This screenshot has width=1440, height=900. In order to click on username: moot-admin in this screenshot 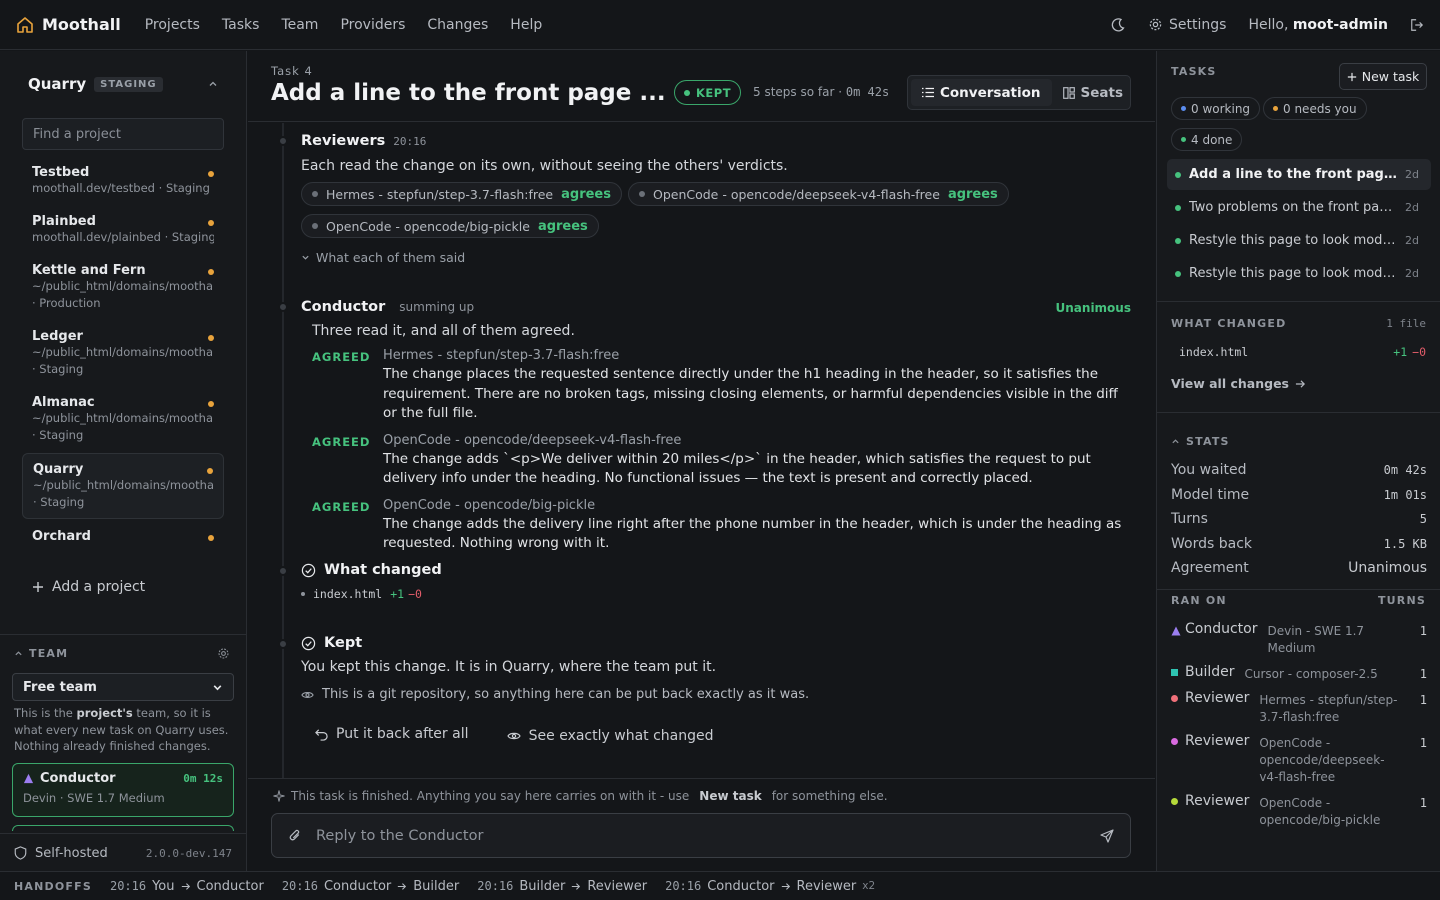, I will do `click(1340, 24)`.